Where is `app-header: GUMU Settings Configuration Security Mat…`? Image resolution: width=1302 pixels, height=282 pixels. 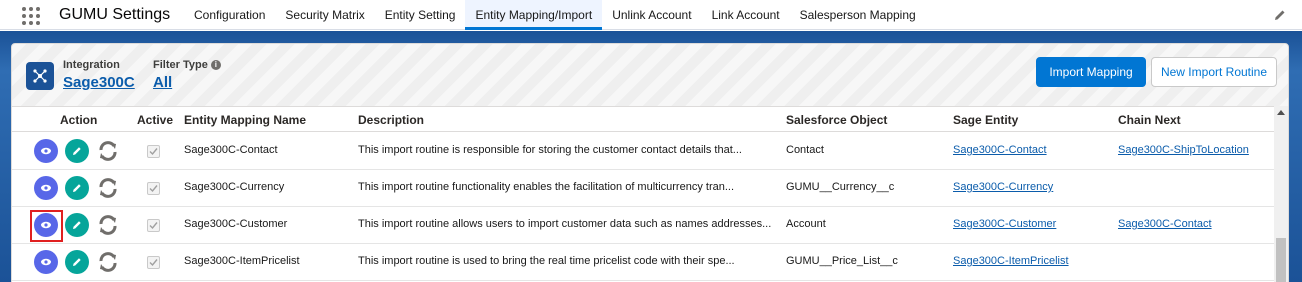 app-header: GUMU Settings Configuration Security Mat… is located at coordinates (651, 15).